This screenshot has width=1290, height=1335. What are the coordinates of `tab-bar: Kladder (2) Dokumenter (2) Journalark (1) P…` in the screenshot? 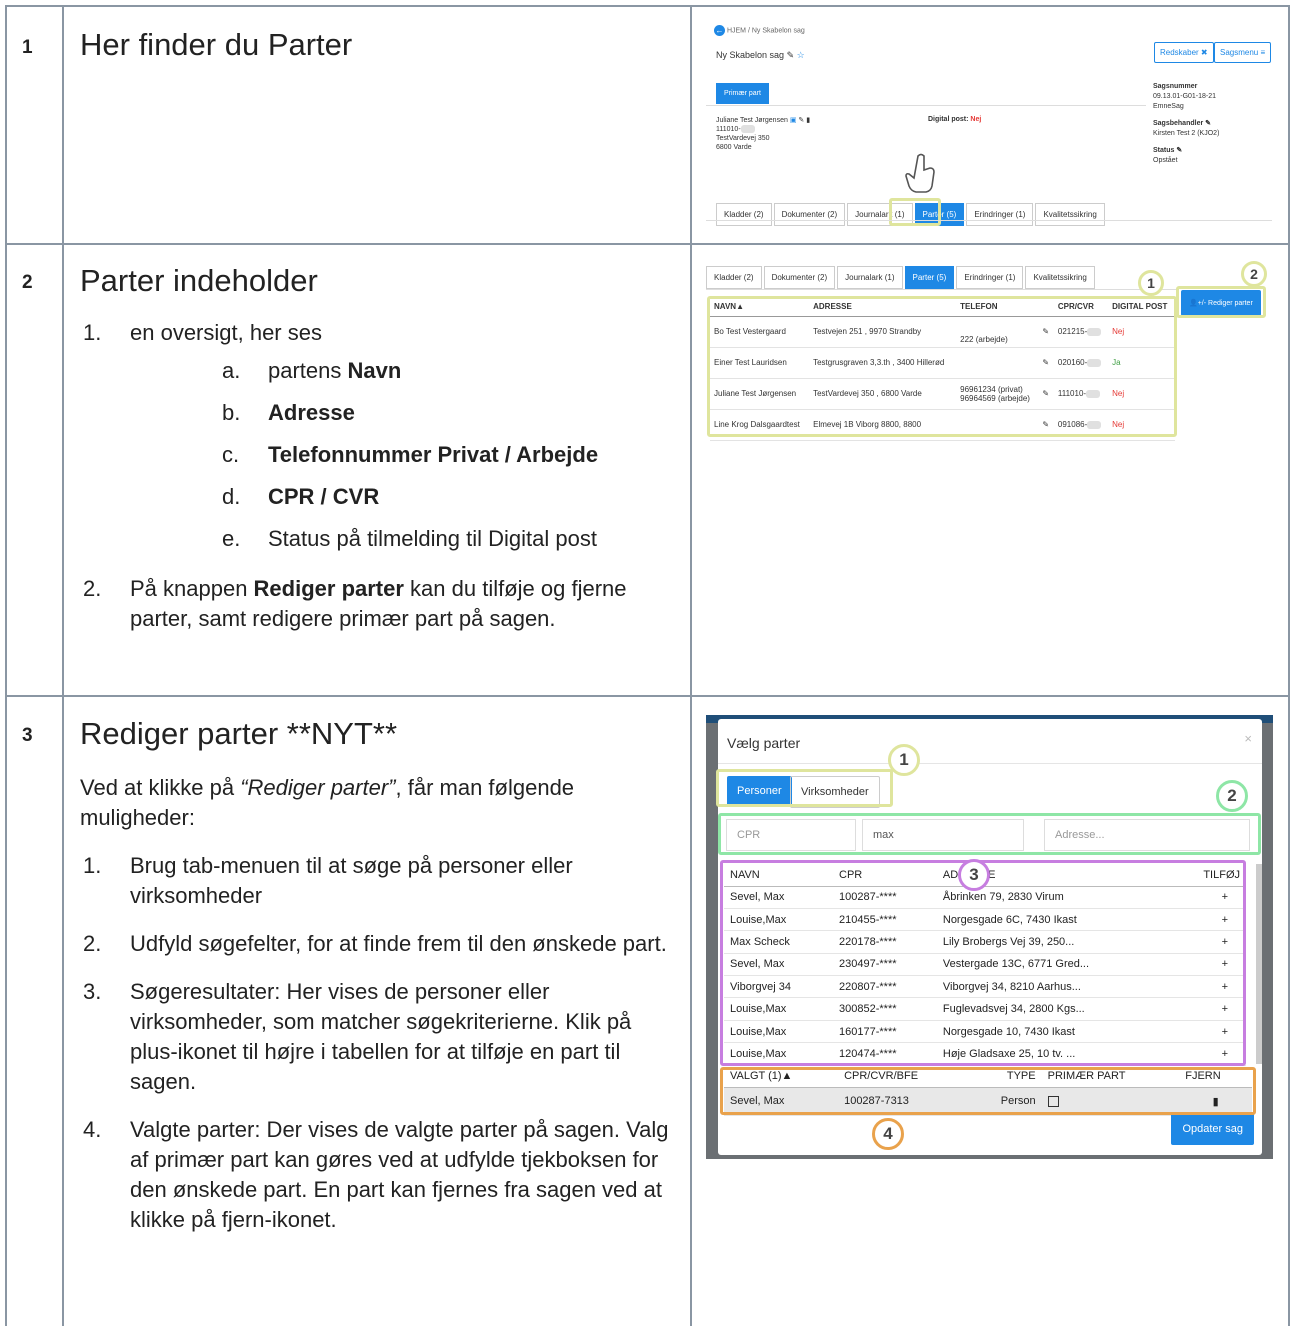 It's located at (901, 277).